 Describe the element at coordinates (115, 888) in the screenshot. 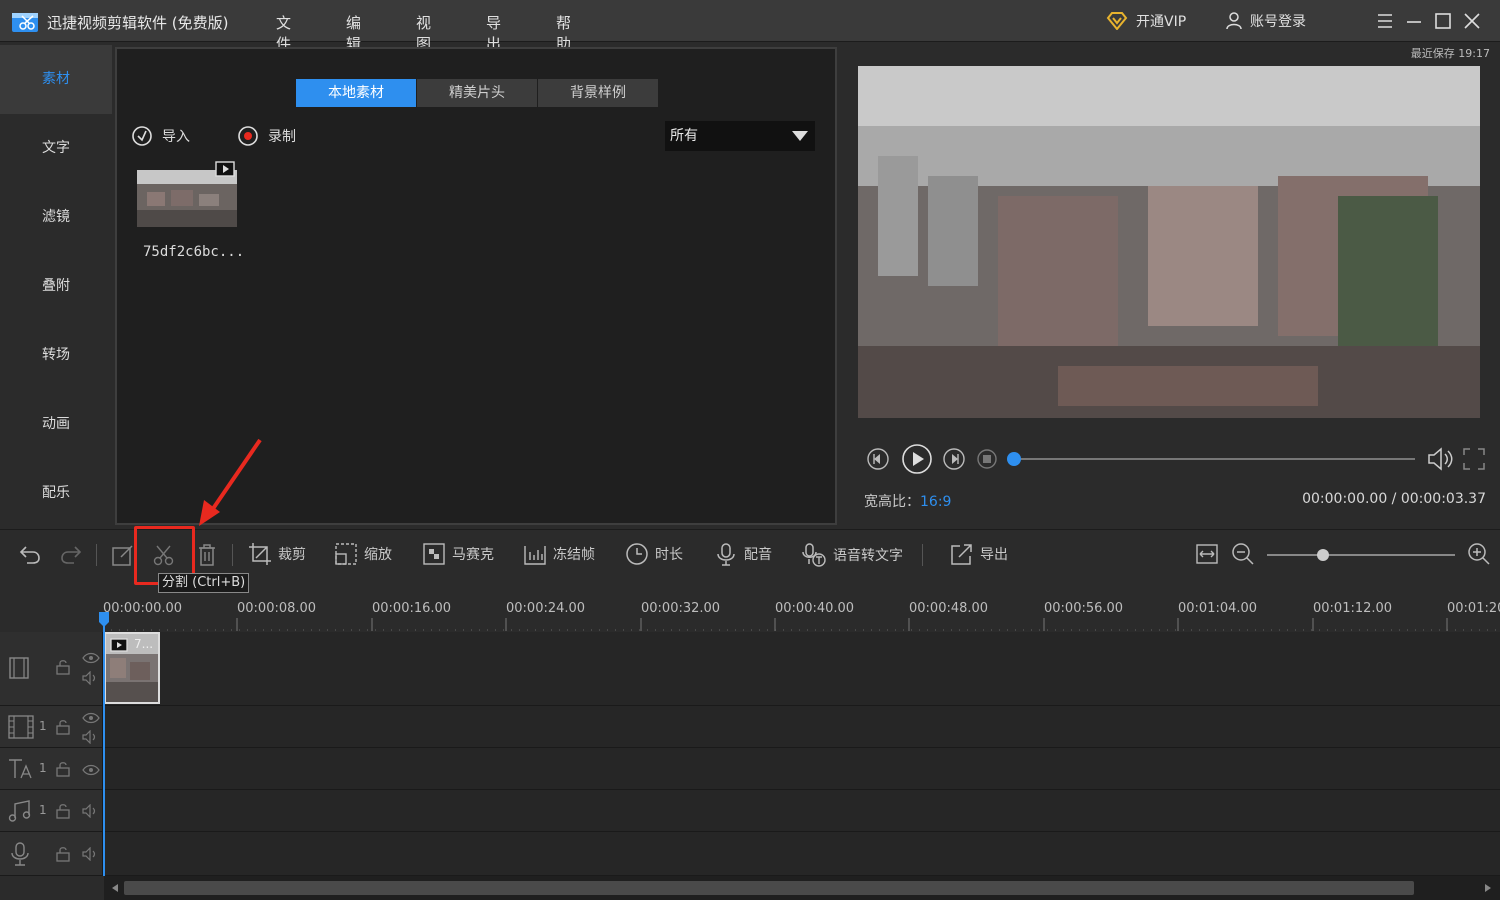

I see `scroll-left-icon` at that location.